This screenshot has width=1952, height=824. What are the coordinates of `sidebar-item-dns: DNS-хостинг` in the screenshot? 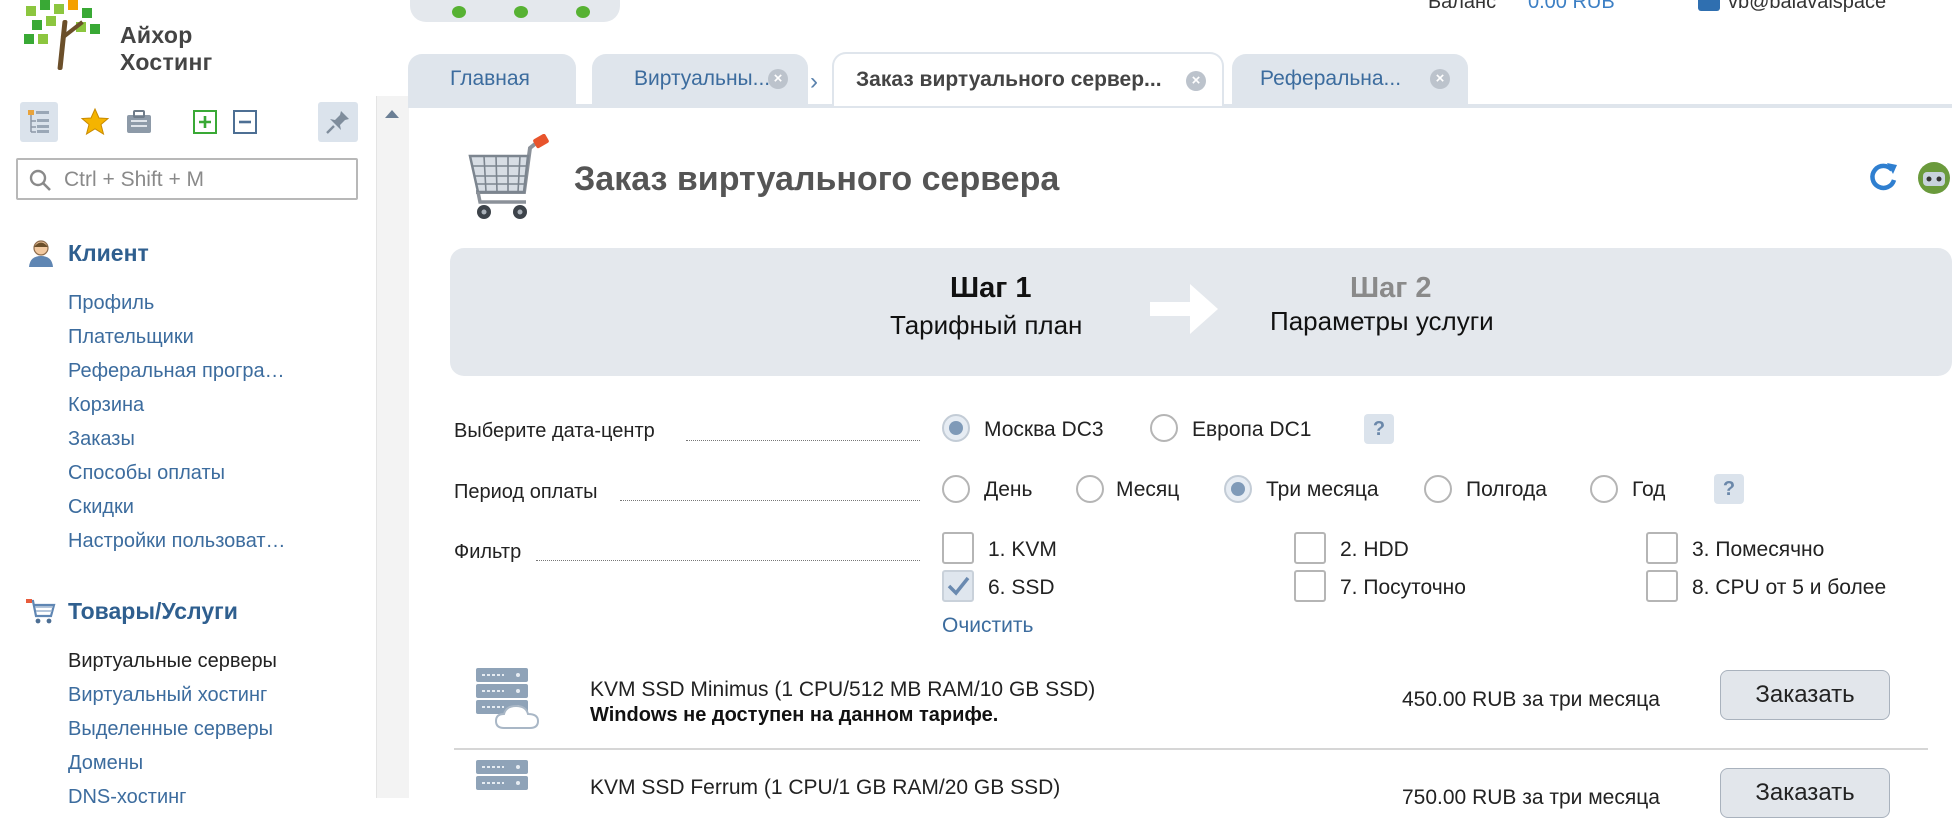 It's located at (127, 797).